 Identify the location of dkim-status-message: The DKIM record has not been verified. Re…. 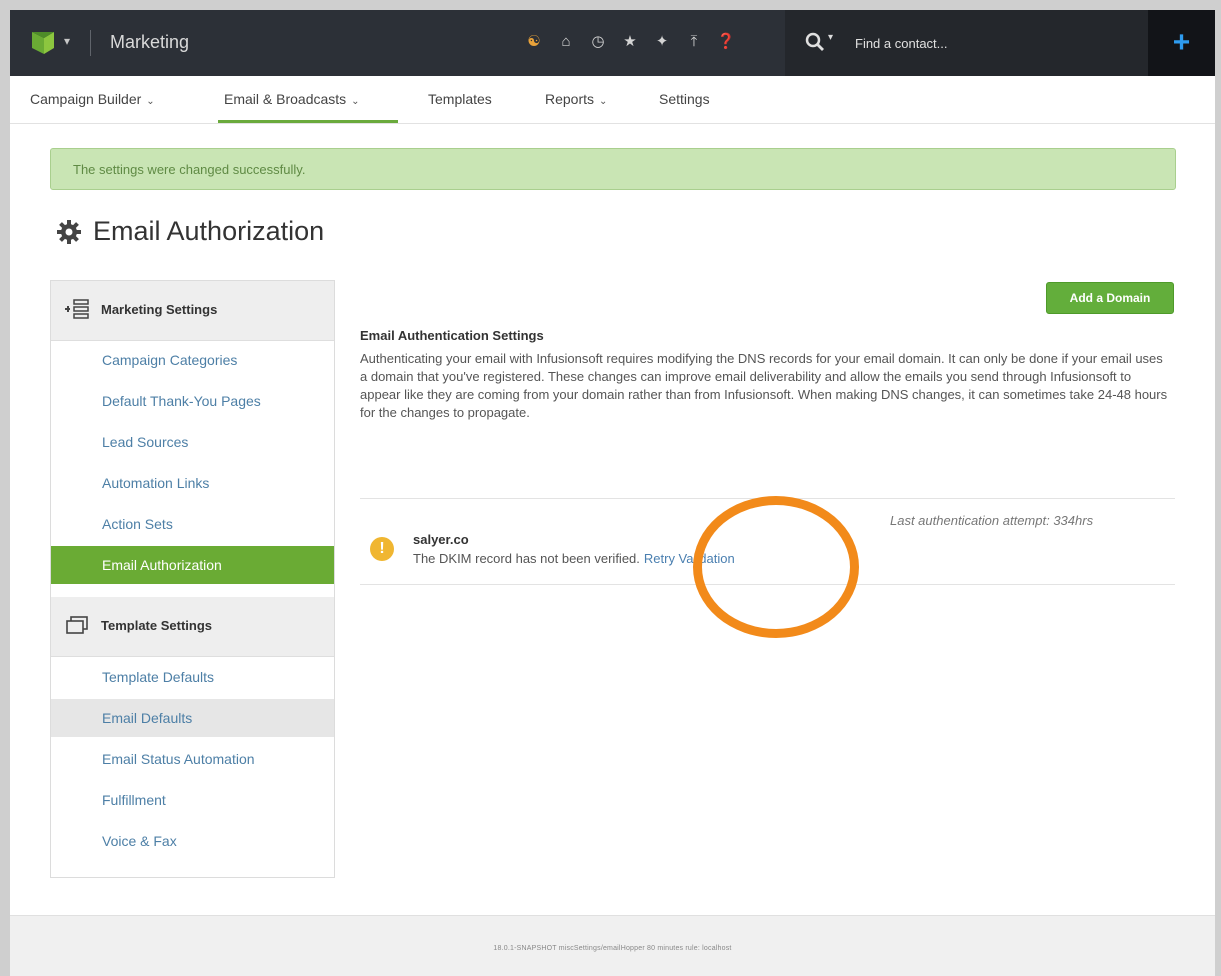
(574, 558).